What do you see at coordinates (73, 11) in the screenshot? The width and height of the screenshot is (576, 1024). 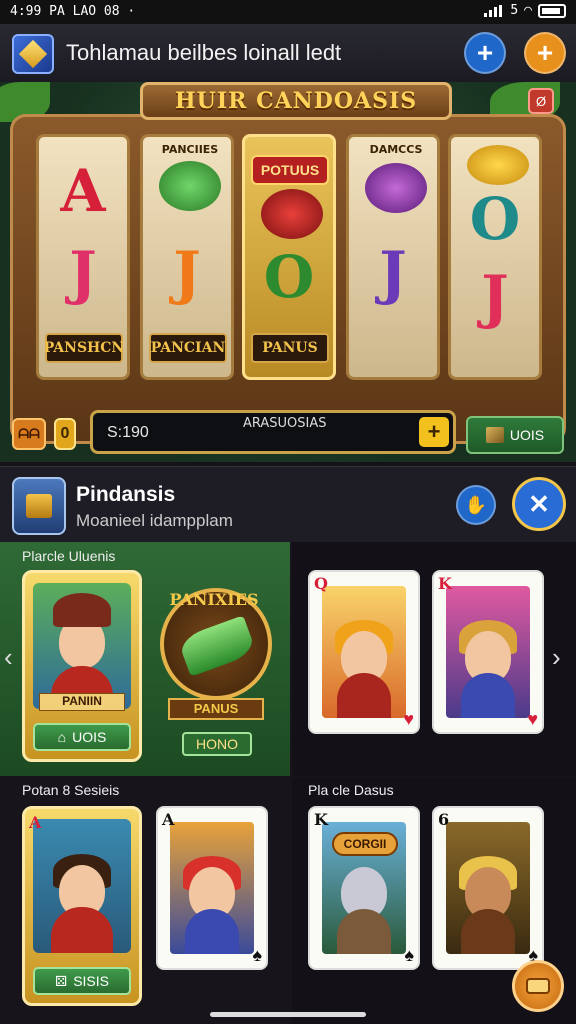 I see `status-time: 4:99 PA LAO 08 ·` at bounding box center [73, 11].